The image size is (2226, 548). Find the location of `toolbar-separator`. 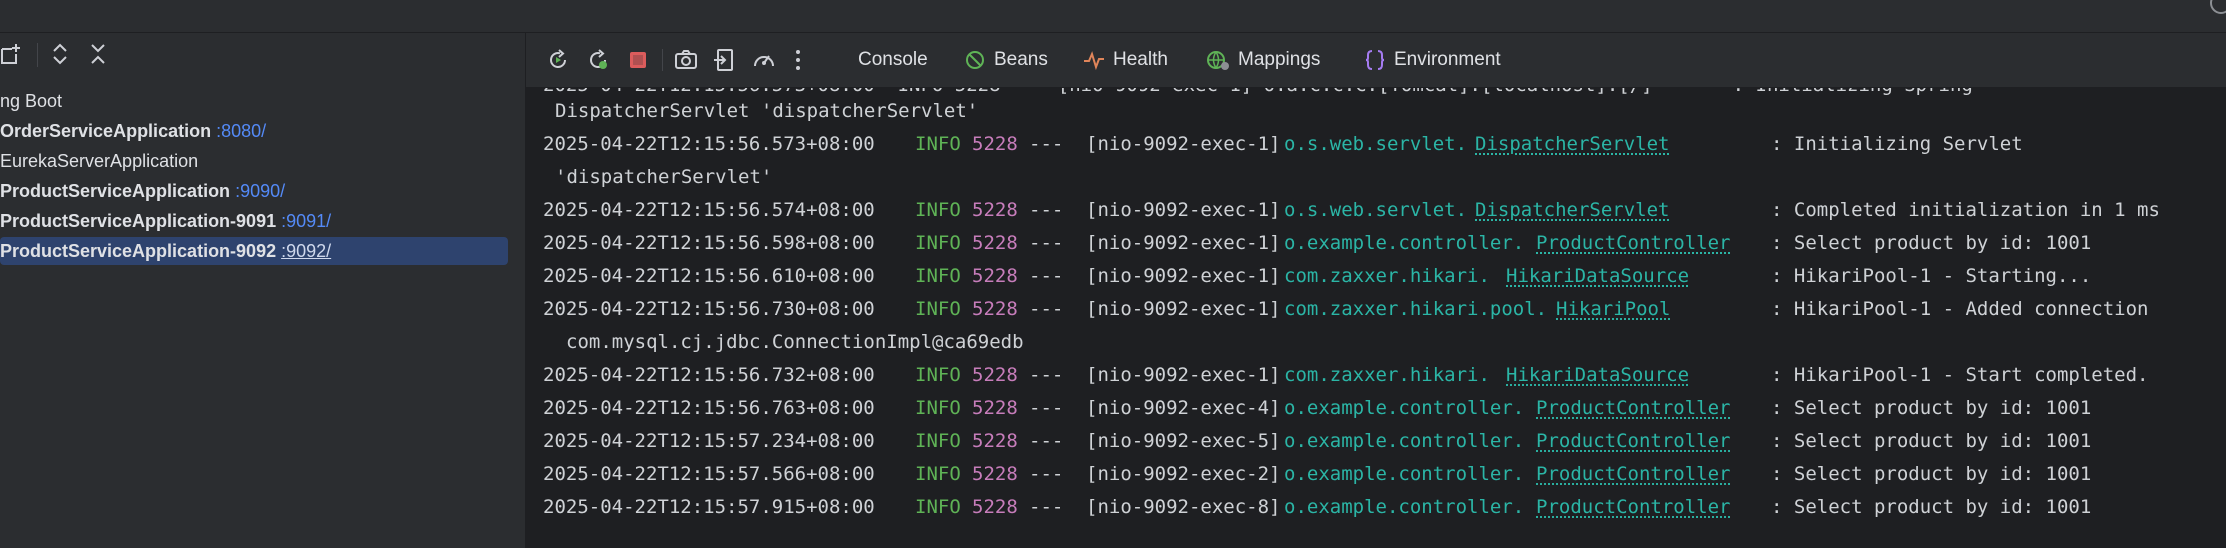

toolbar-separator is located at coordinates (662, 60).